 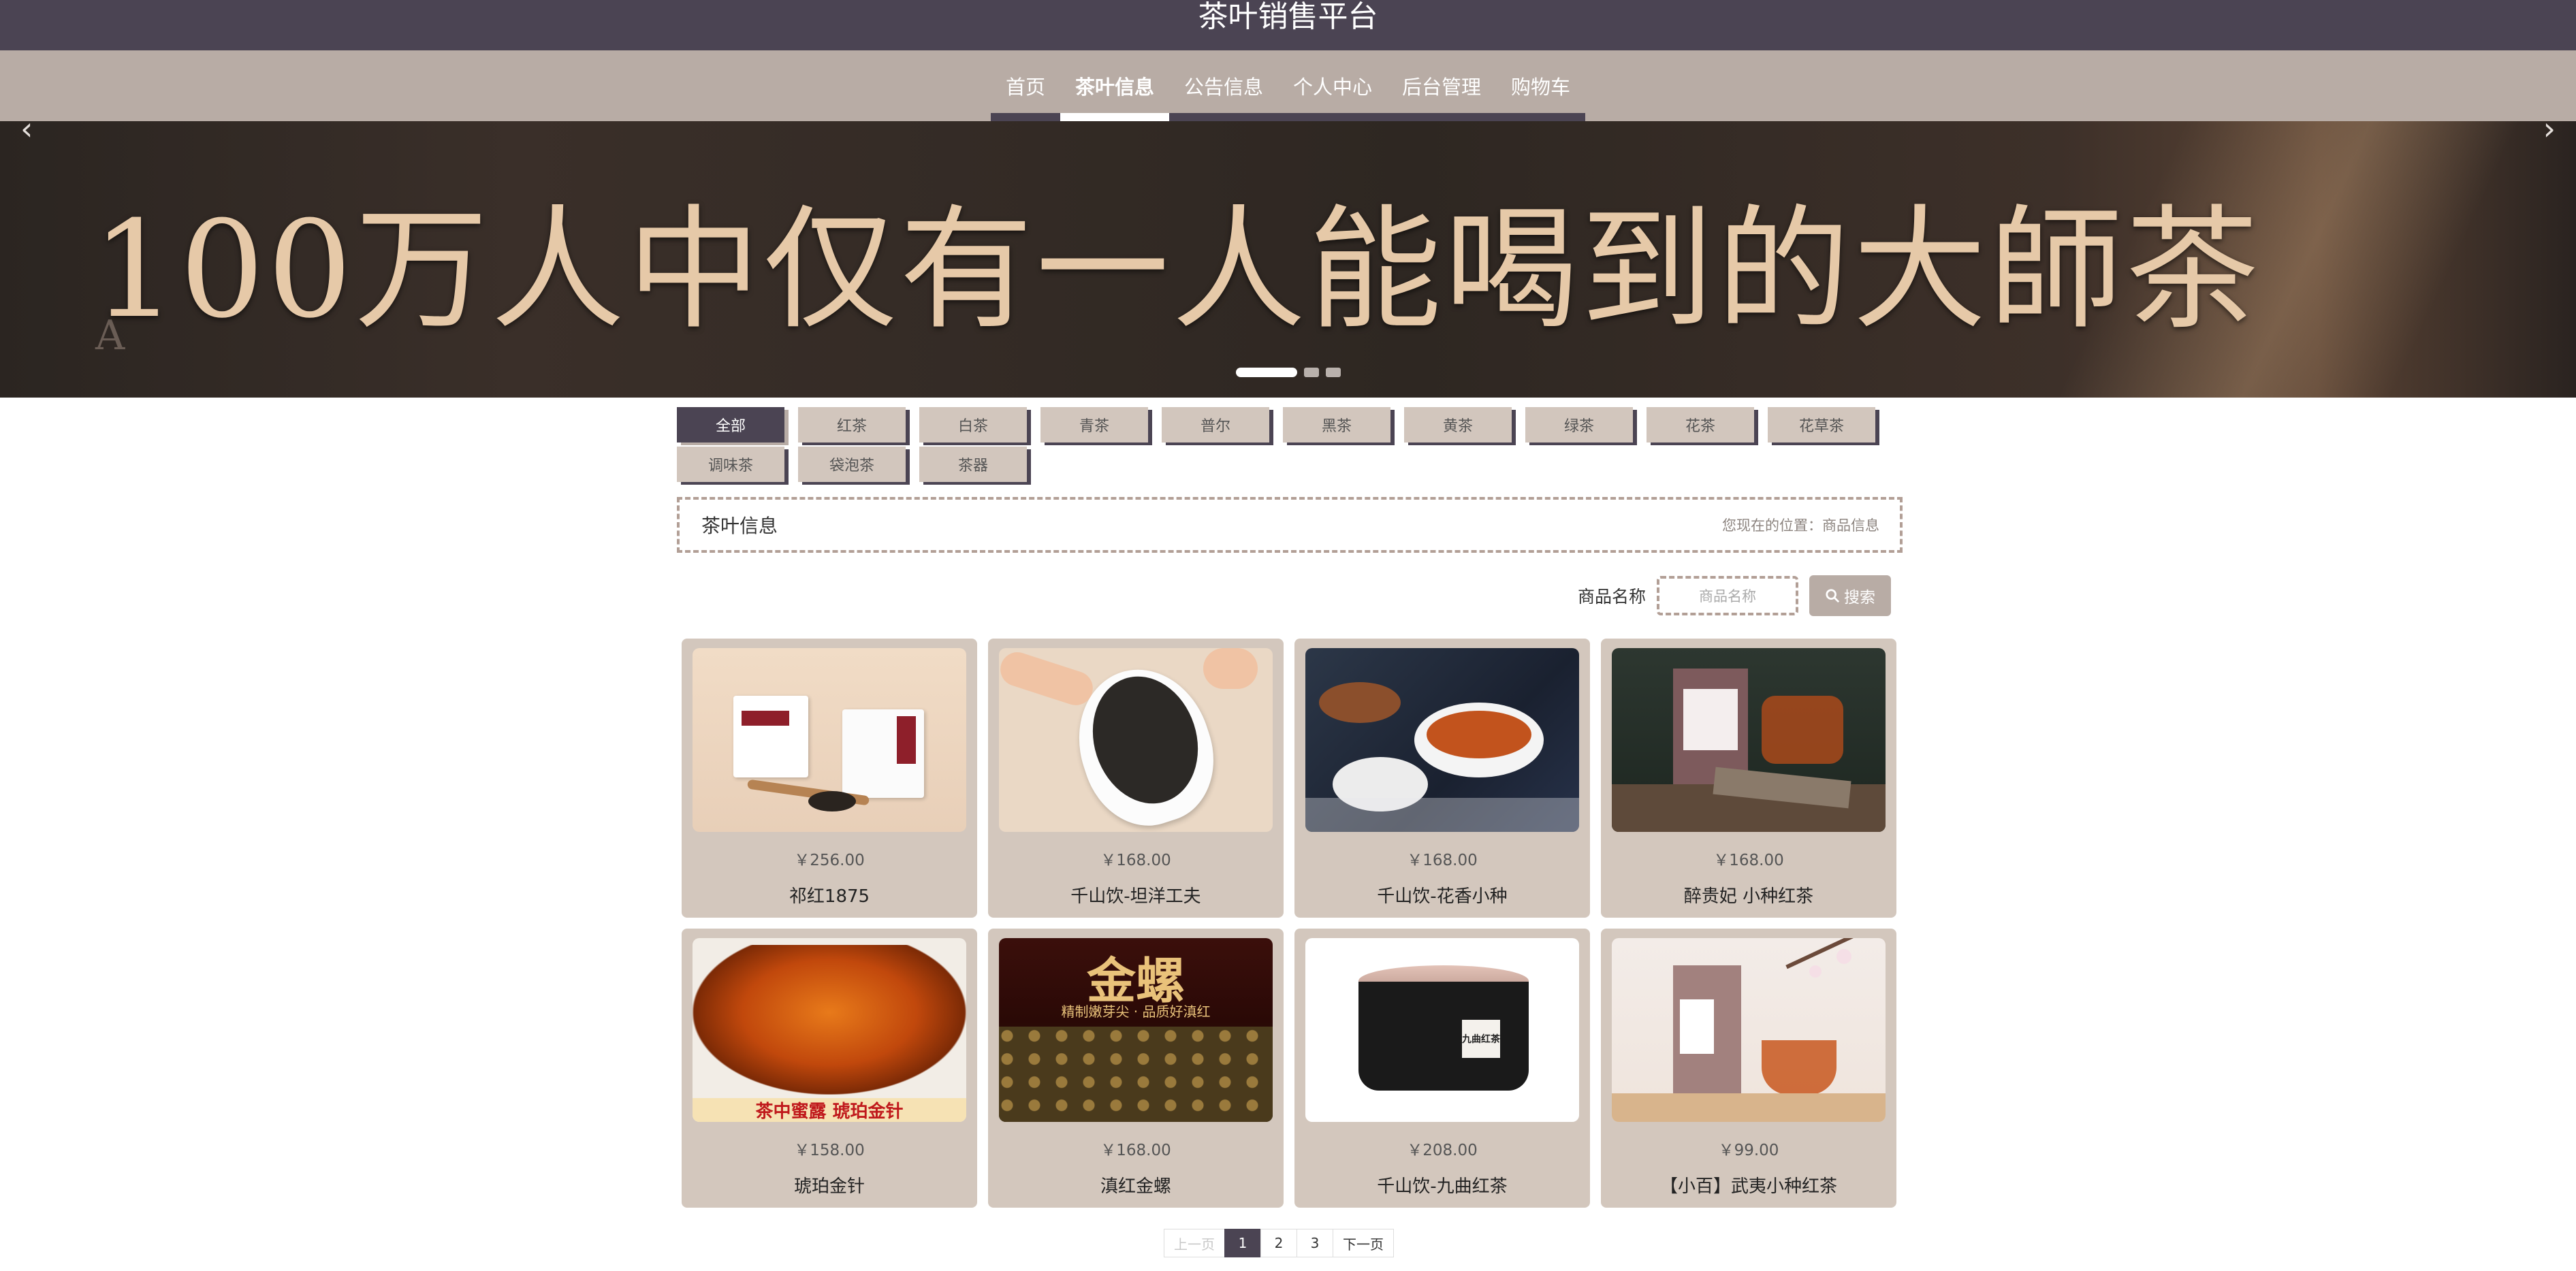 What do you see at coordinates (1194, 1243) in the screenshot?
I see `prev-page-button: 上一页` at bounding box center [1194, 1243].